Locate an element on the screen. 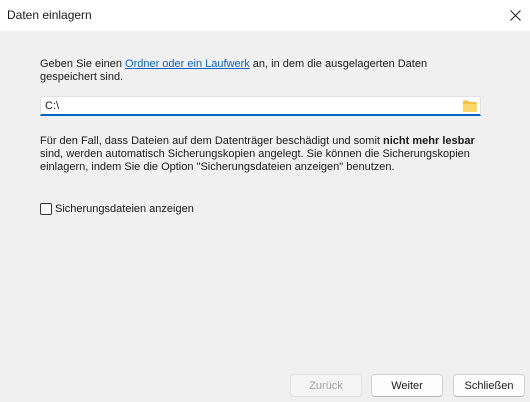  description-prefix: Geben Sie einen is located at coordinates (83, 64).